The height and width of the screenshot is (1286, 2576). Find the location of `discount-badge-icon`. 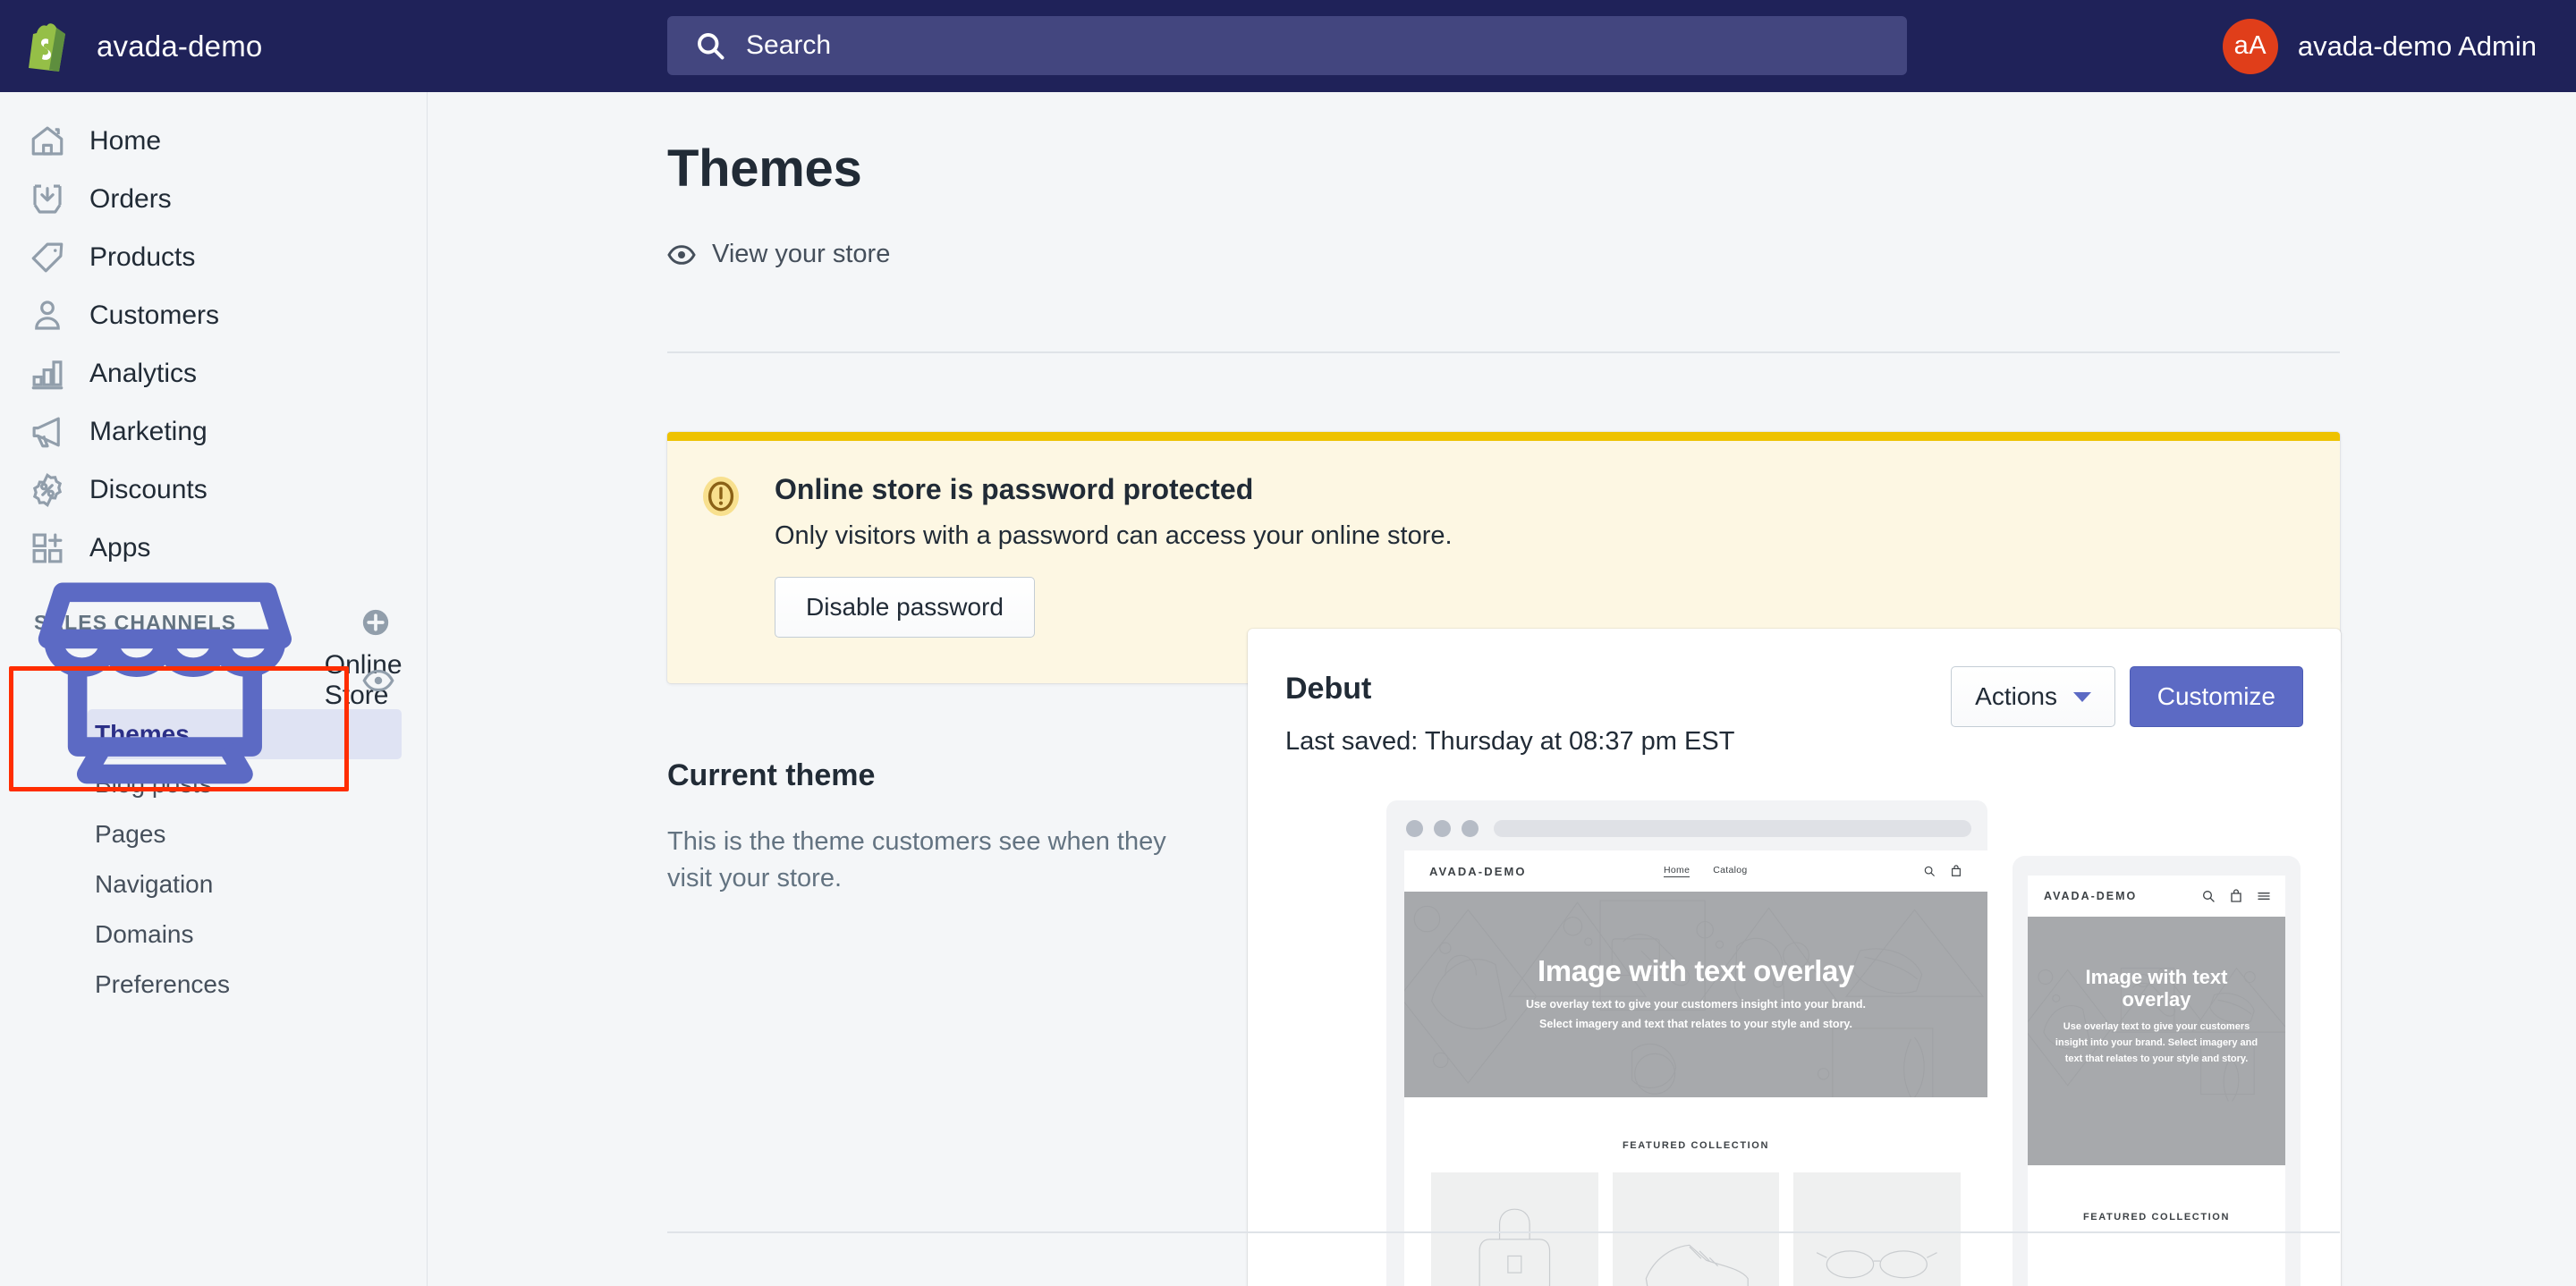

discount-badge-icon is located at coordinates (47, 489).